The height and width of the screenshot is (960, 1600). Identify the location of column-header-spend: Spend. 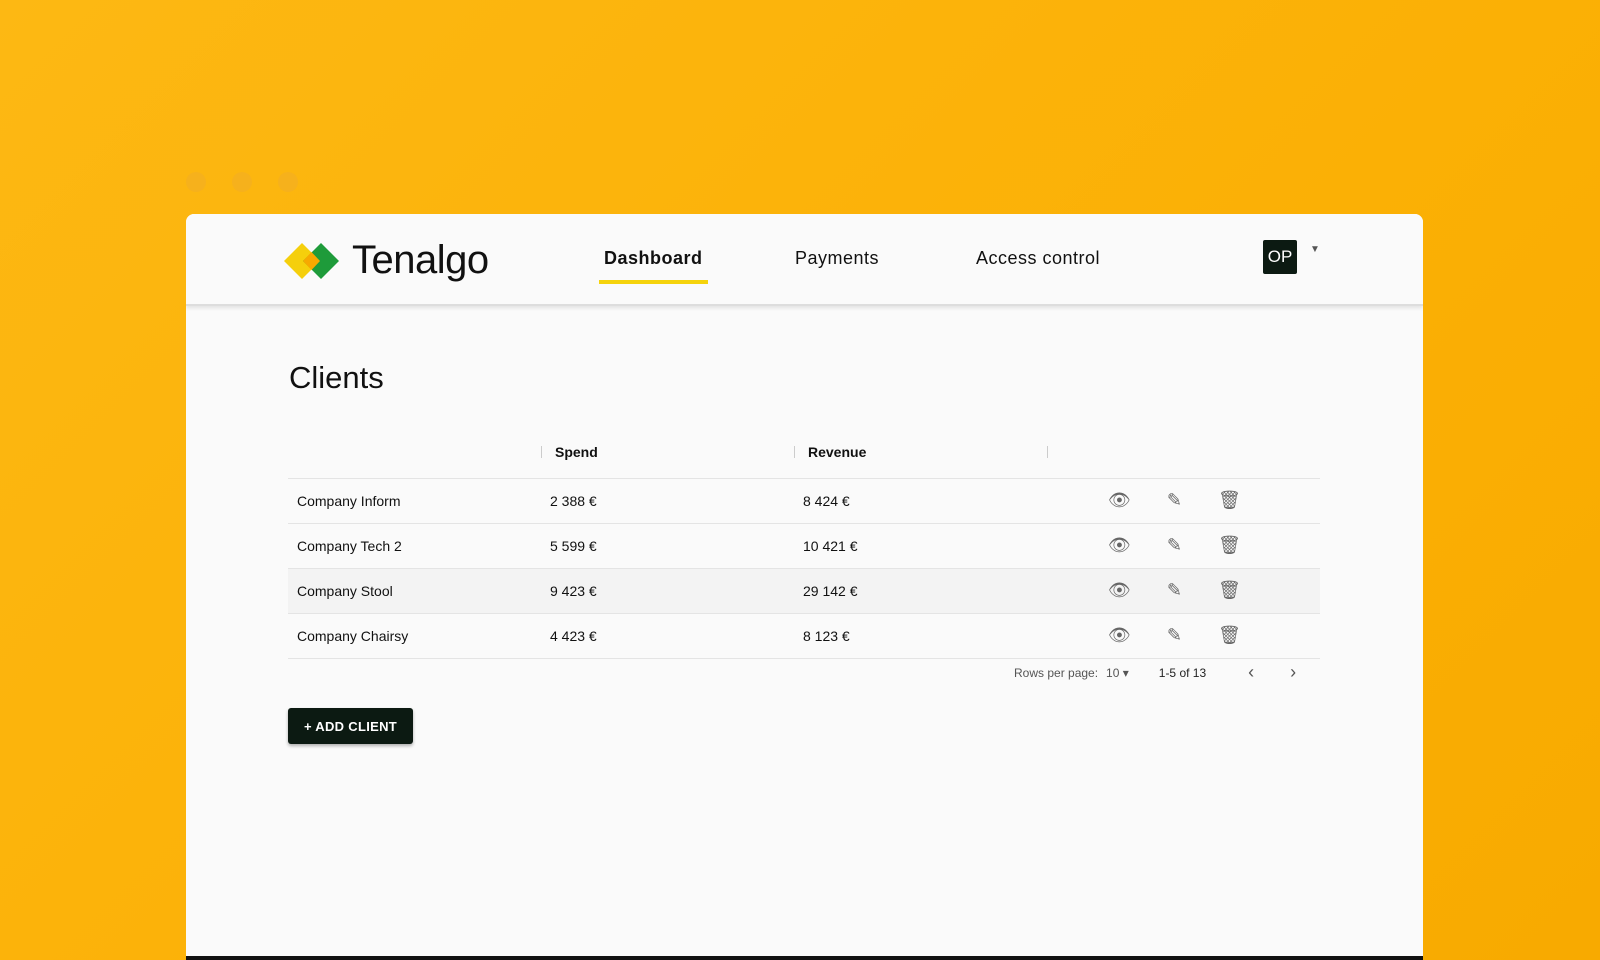
(667, 452).